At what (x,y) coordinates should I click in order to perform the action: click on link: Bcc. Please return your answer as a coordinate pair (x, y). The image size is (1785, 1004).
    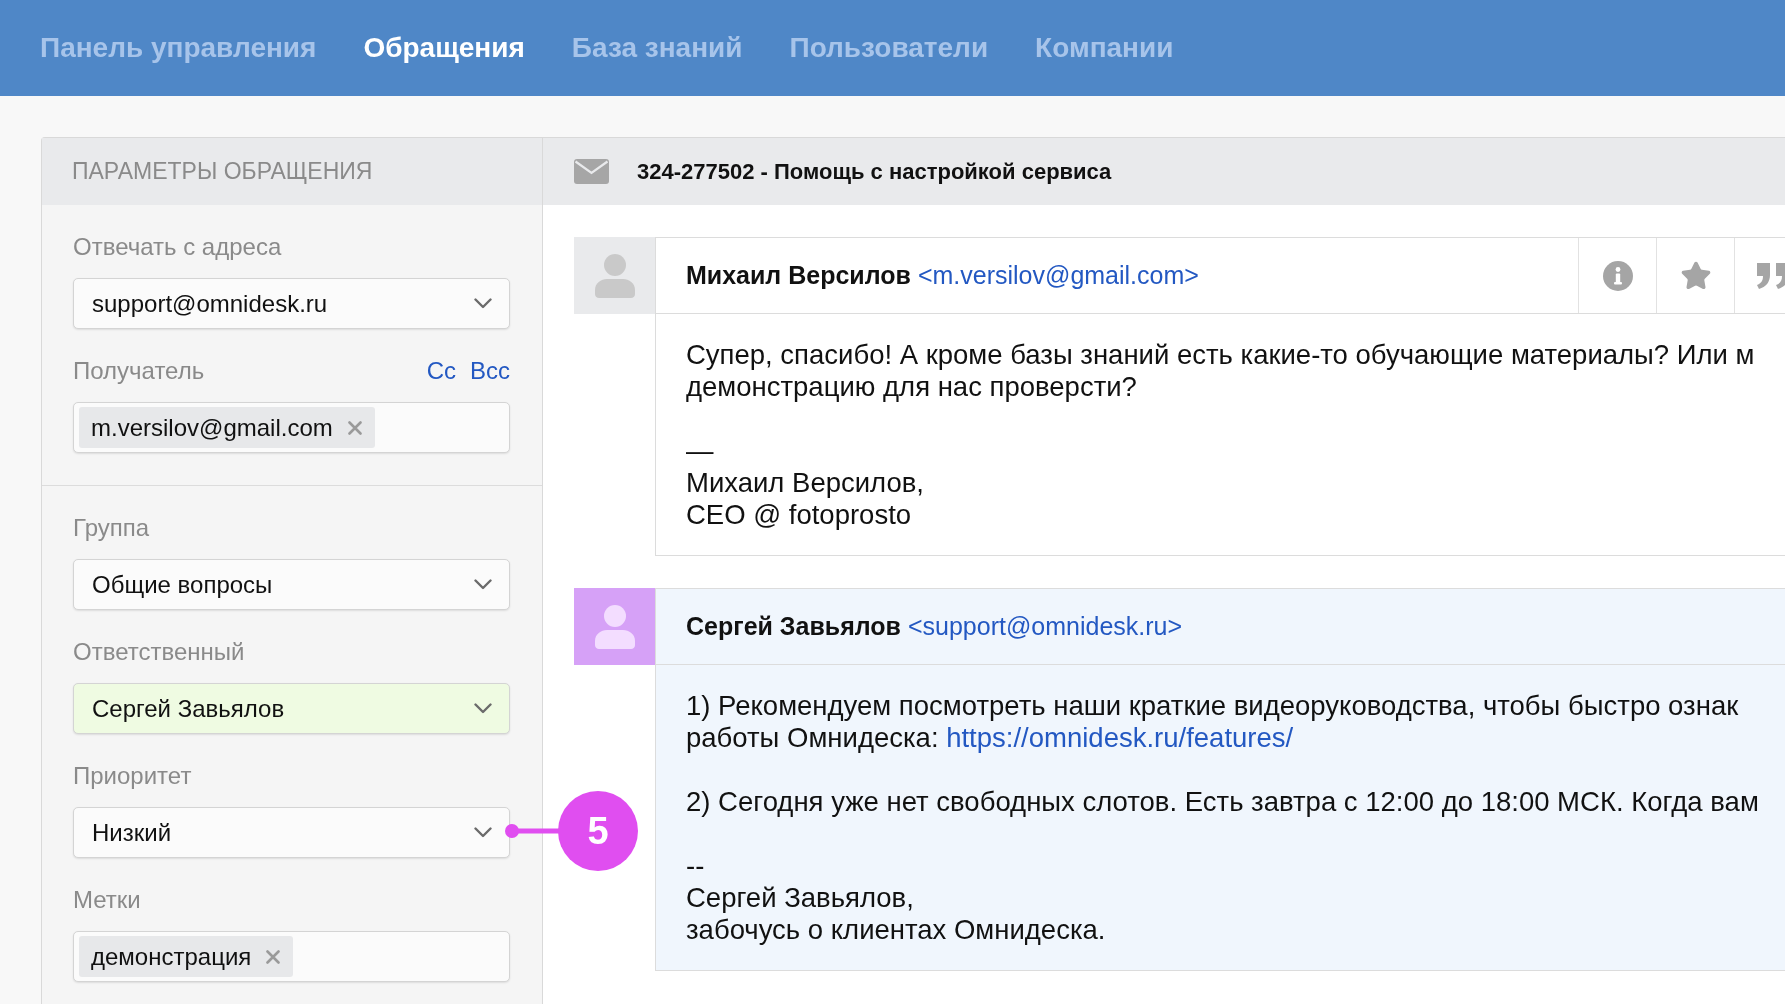
    Looking at the image, I should click on (490, 371).